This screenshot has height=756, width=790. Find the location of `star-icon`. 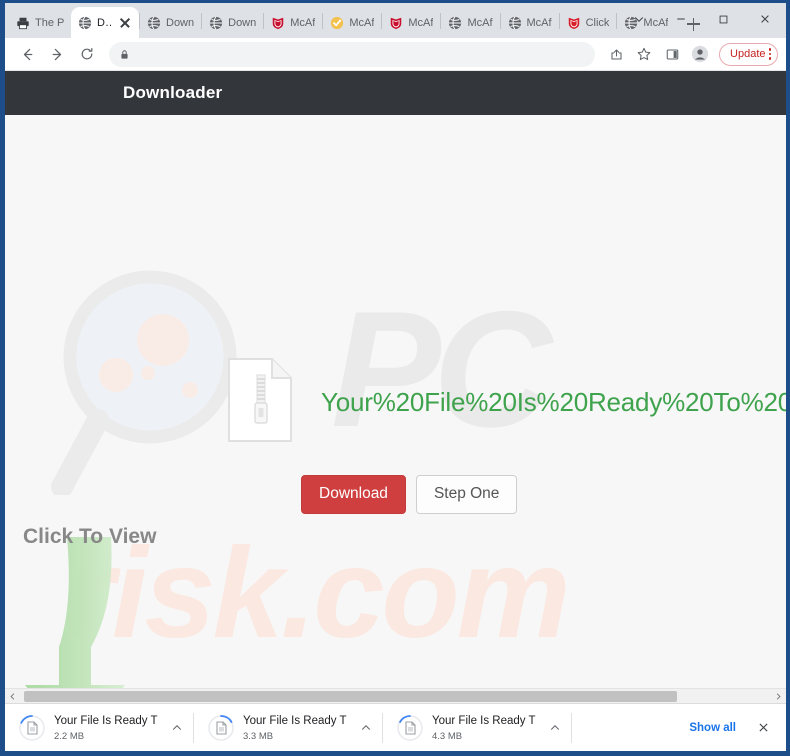

star-icon is located at coordinates (644, 54).